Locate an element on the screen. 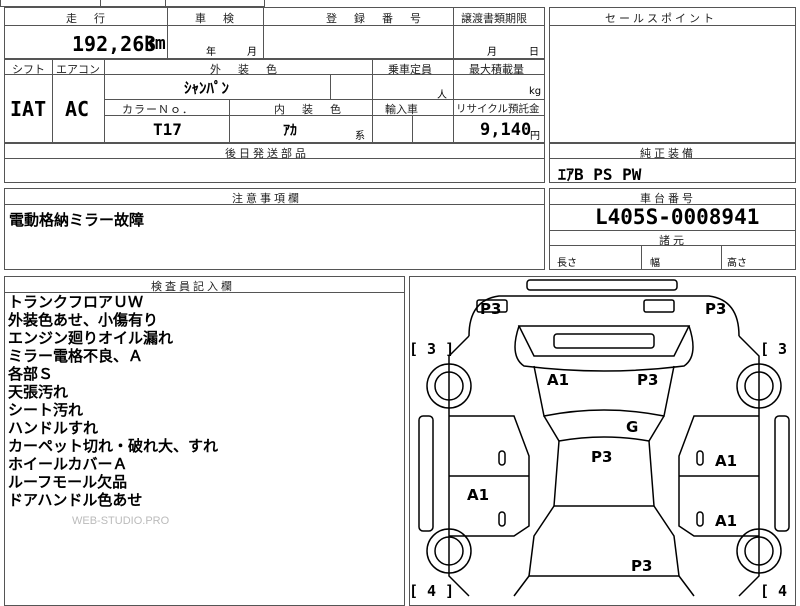 The height and width of the screenshot is (606, 800). label-right-rear-door: A1 is located at coordinates (726, 461).